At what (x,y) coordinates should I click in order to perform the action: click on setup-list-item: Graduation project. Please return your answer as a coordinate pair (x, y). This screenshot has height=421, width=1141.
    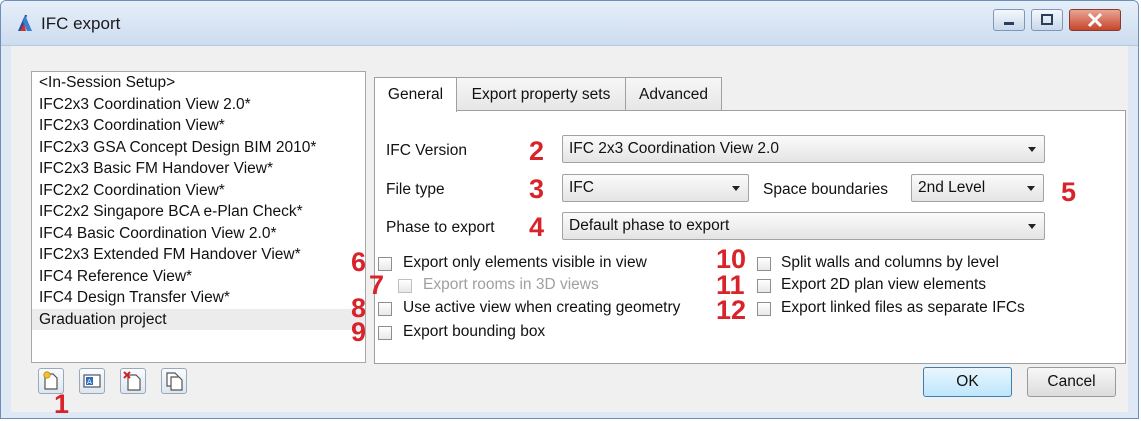
    Looking at the image, I should click on (198, 319).